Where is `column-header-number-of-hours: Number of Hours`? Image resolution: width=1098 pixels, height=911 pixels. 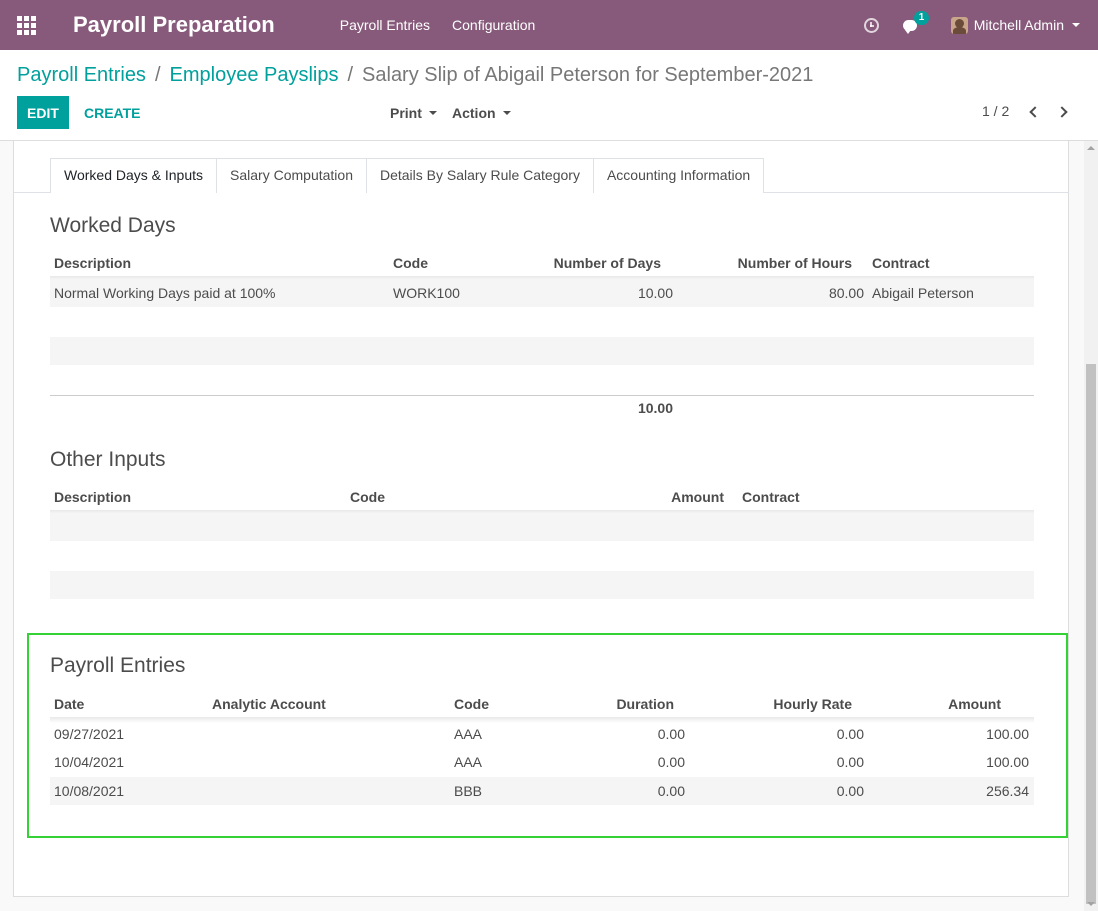
column-header-number-of-hours: Number of Hours is located at coordinates (783, 263).